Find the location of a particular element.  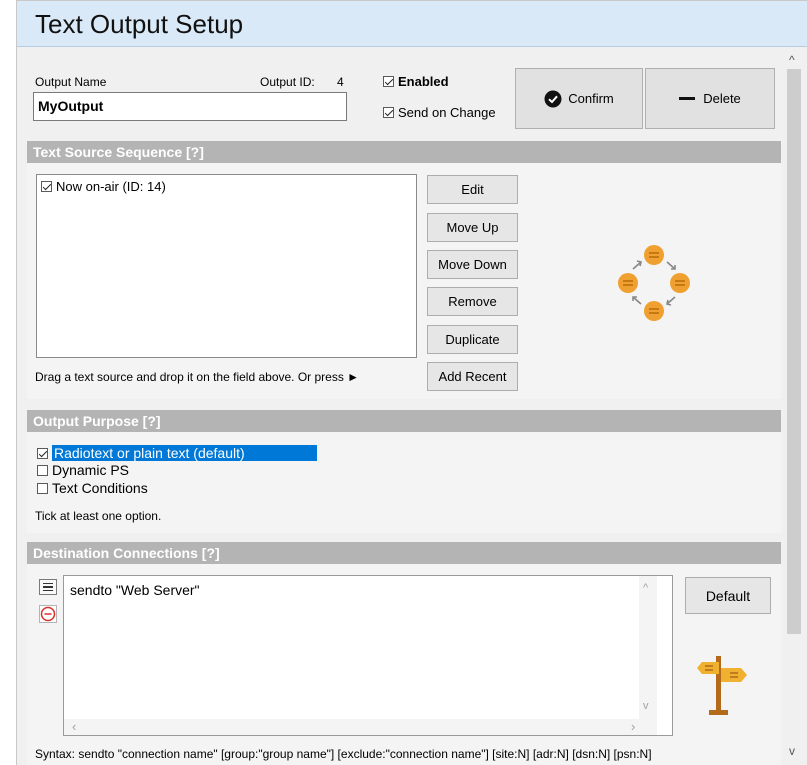

window-scroll-up-icon: ^ is located at coordinates (792, 60).